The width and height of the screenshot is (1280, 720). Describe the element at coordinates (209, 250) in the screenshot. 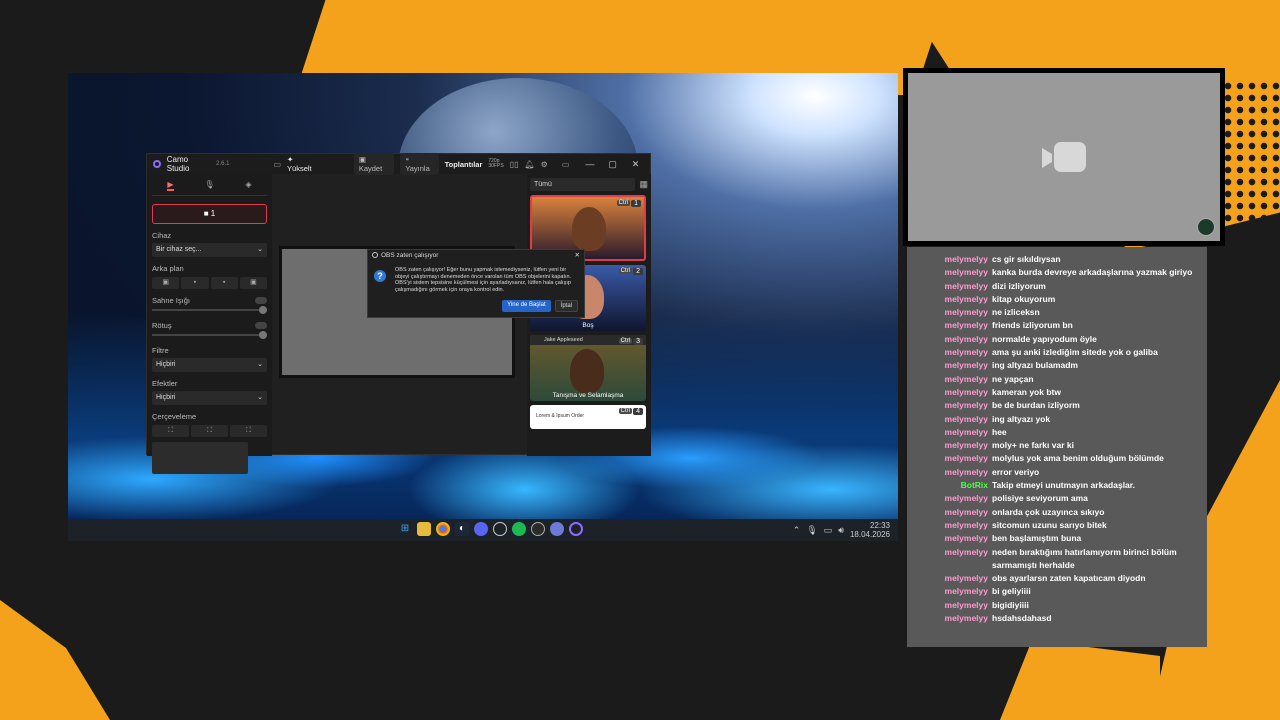

I see `device-select: Bir cihaz seç... ⌄` at that location.